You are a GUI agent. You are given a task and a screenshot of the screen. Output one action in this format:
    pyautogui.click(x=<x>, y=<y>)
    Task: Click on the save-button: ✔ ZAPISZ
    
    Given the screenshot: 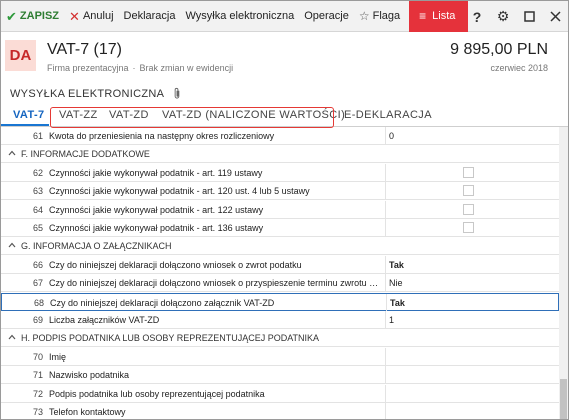 What is the action you would take?
    pyautogui.click(x=32, y=16)
    